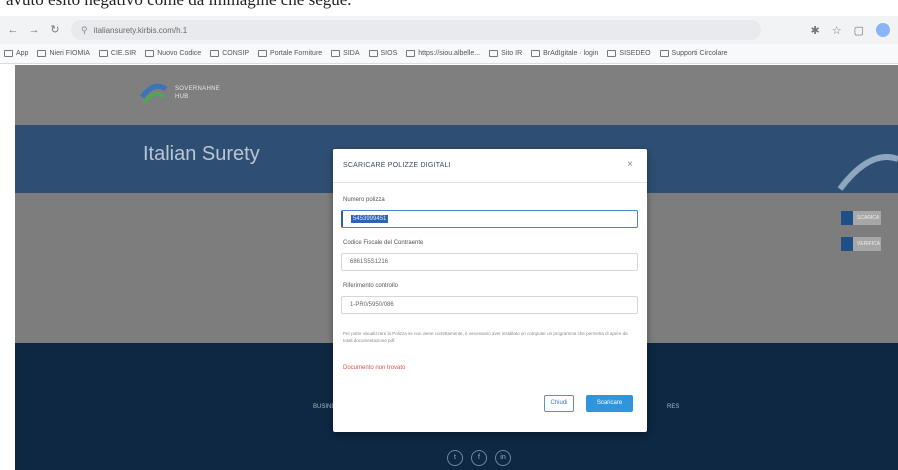 This screenshot has width=898, height=470. What do you see at coordinates (296, 53) in the screenshot?
I see `bookmark-label: Portale Forniture` at bounding box center [296, 53].